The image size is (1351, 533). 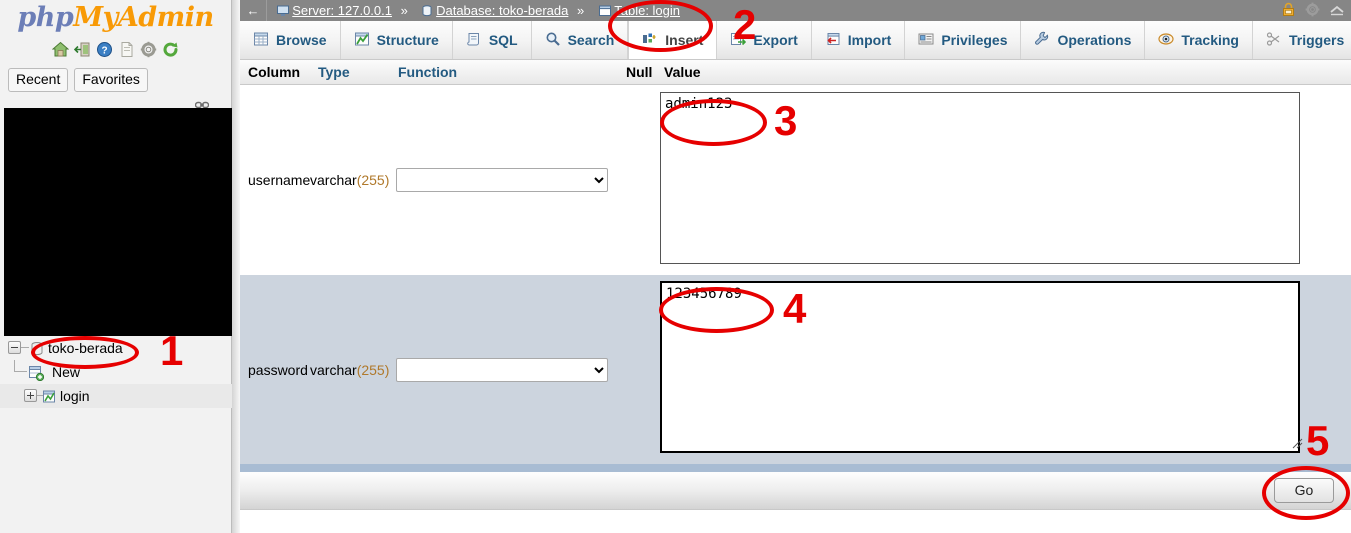 What do you see at coordinates (373, 369) in the screenshot?
I see `type-length: (255)` at bounding box center [373, 369].